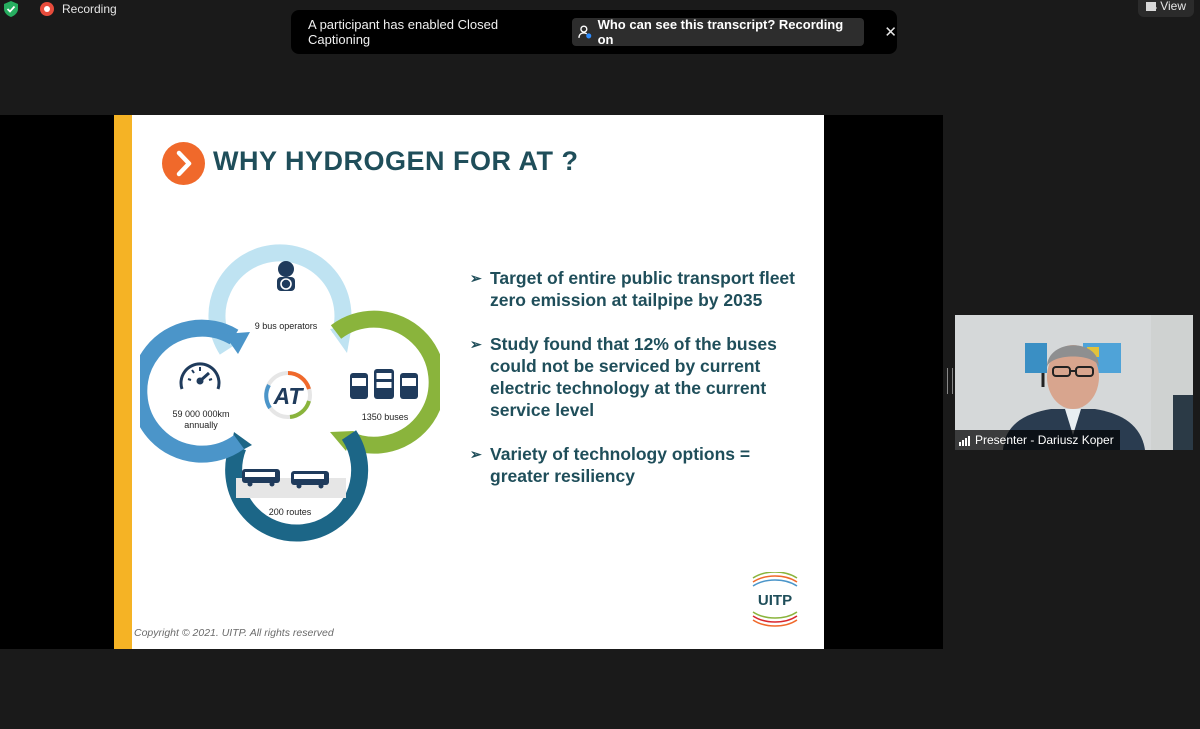  Describe the element at coordinates (384, 384) in the screenshot. I see `buses-icon` at that location.